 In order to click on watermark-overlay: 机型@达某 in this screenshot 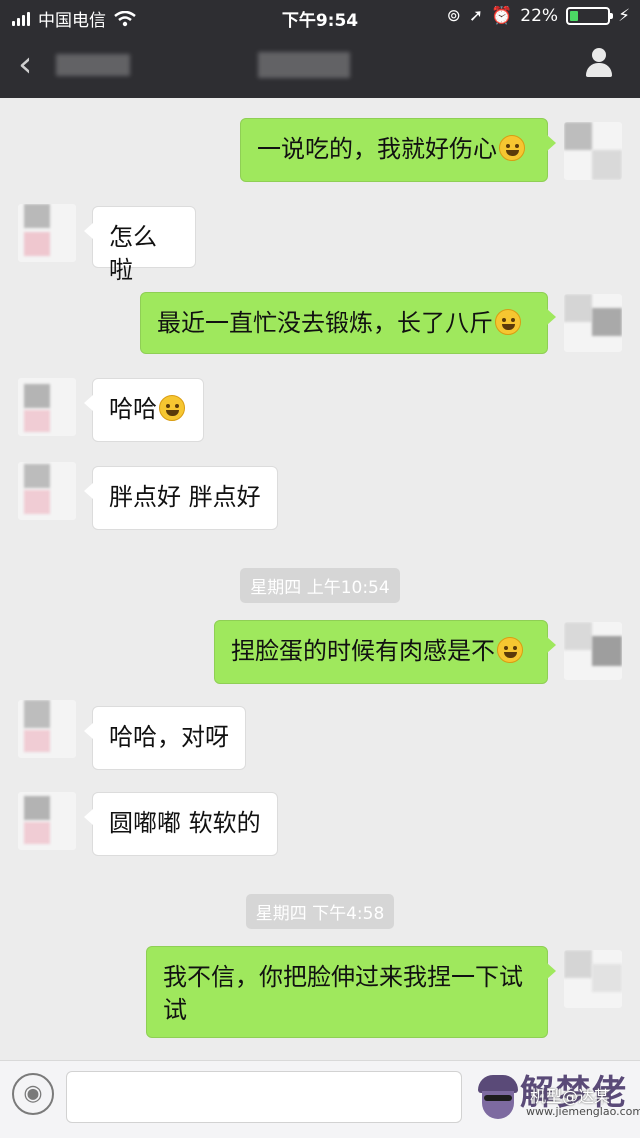, I will do `click(570, 1096)`.